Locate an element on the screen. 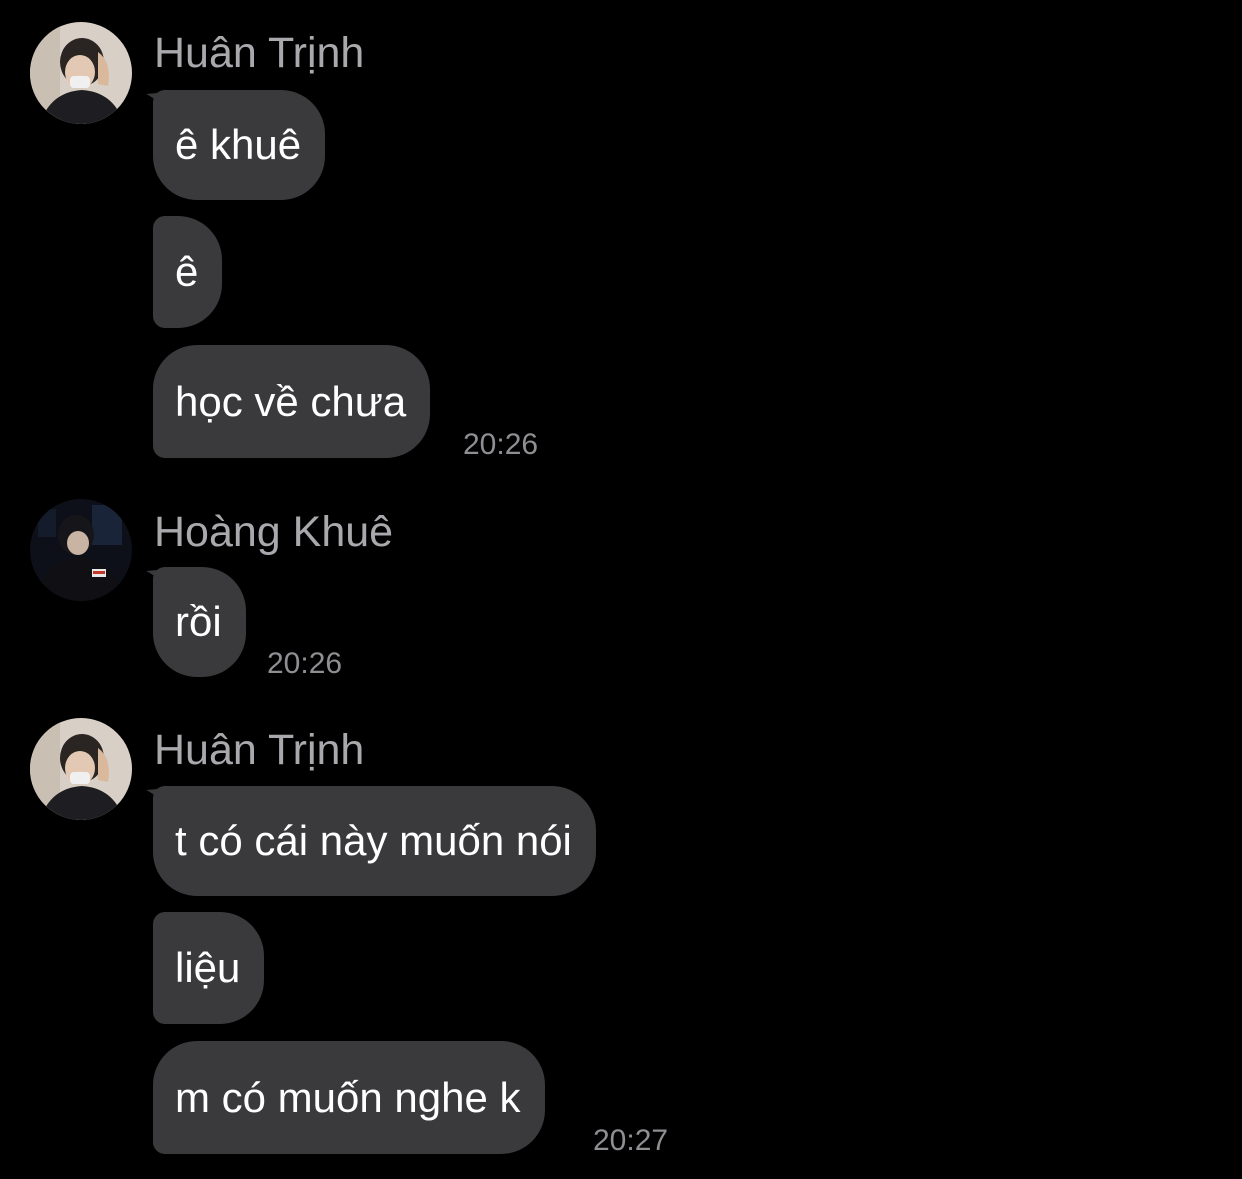  message-bubble: liệu is located at coordinates (209, 968).